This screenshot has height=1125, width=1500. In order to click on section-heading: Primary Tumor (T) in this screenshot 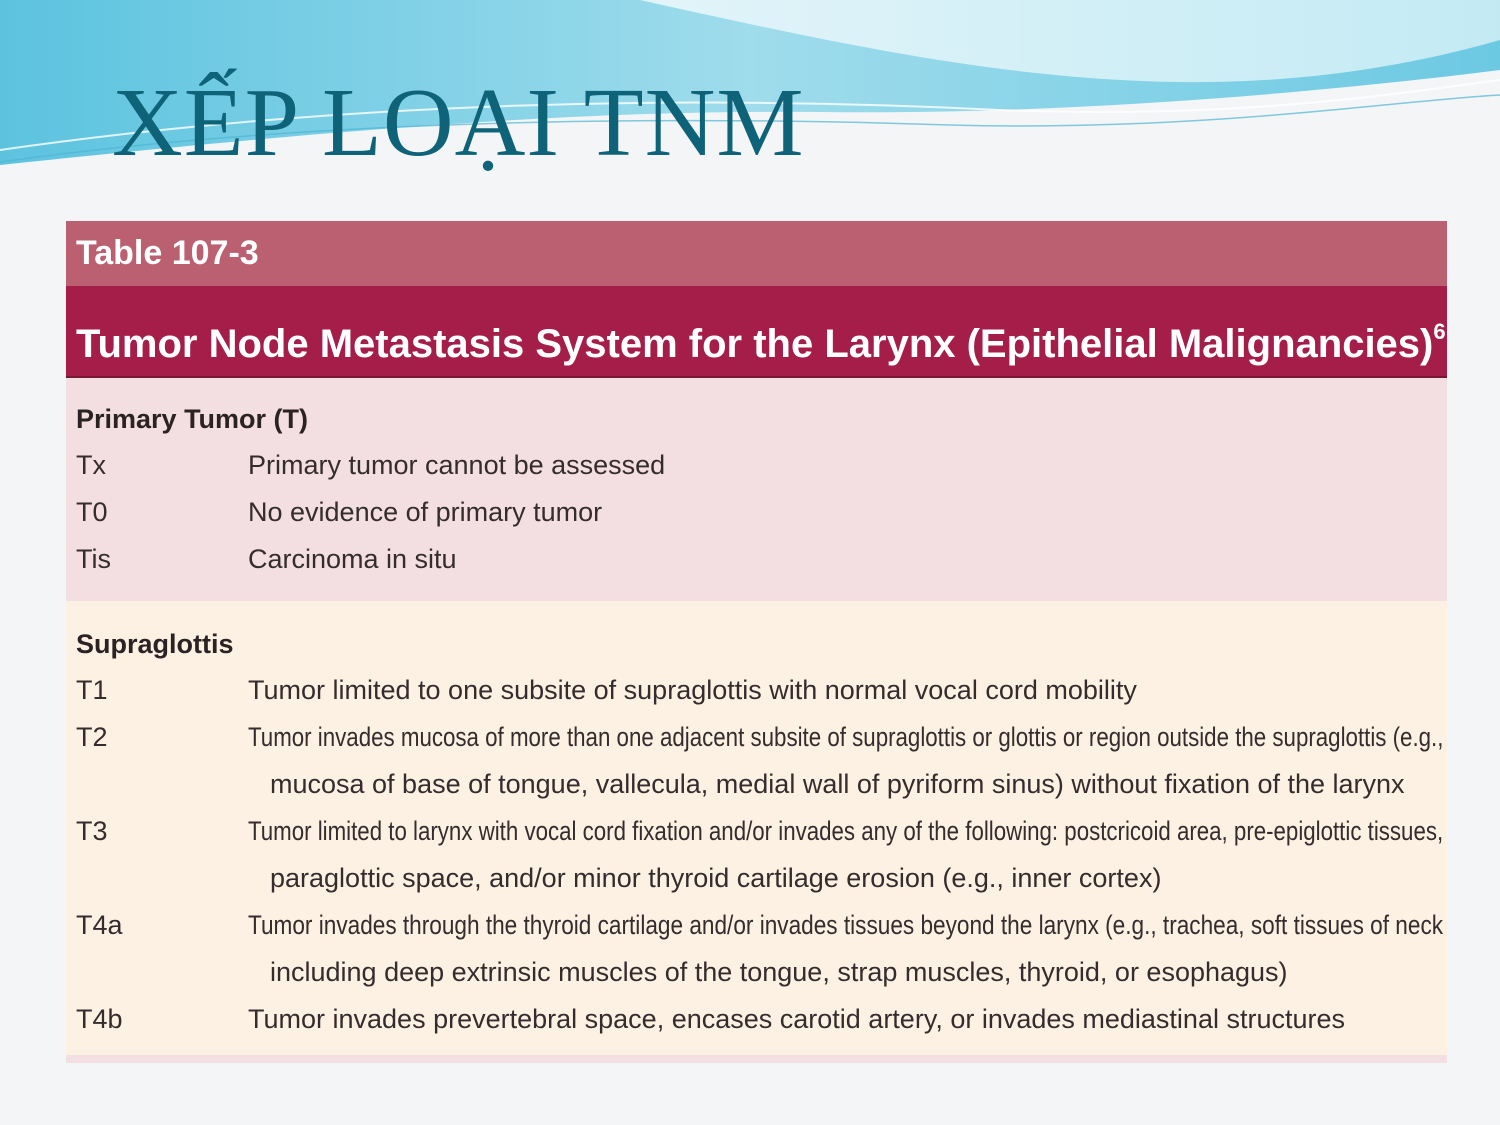, I will do `click(192, 419)`.